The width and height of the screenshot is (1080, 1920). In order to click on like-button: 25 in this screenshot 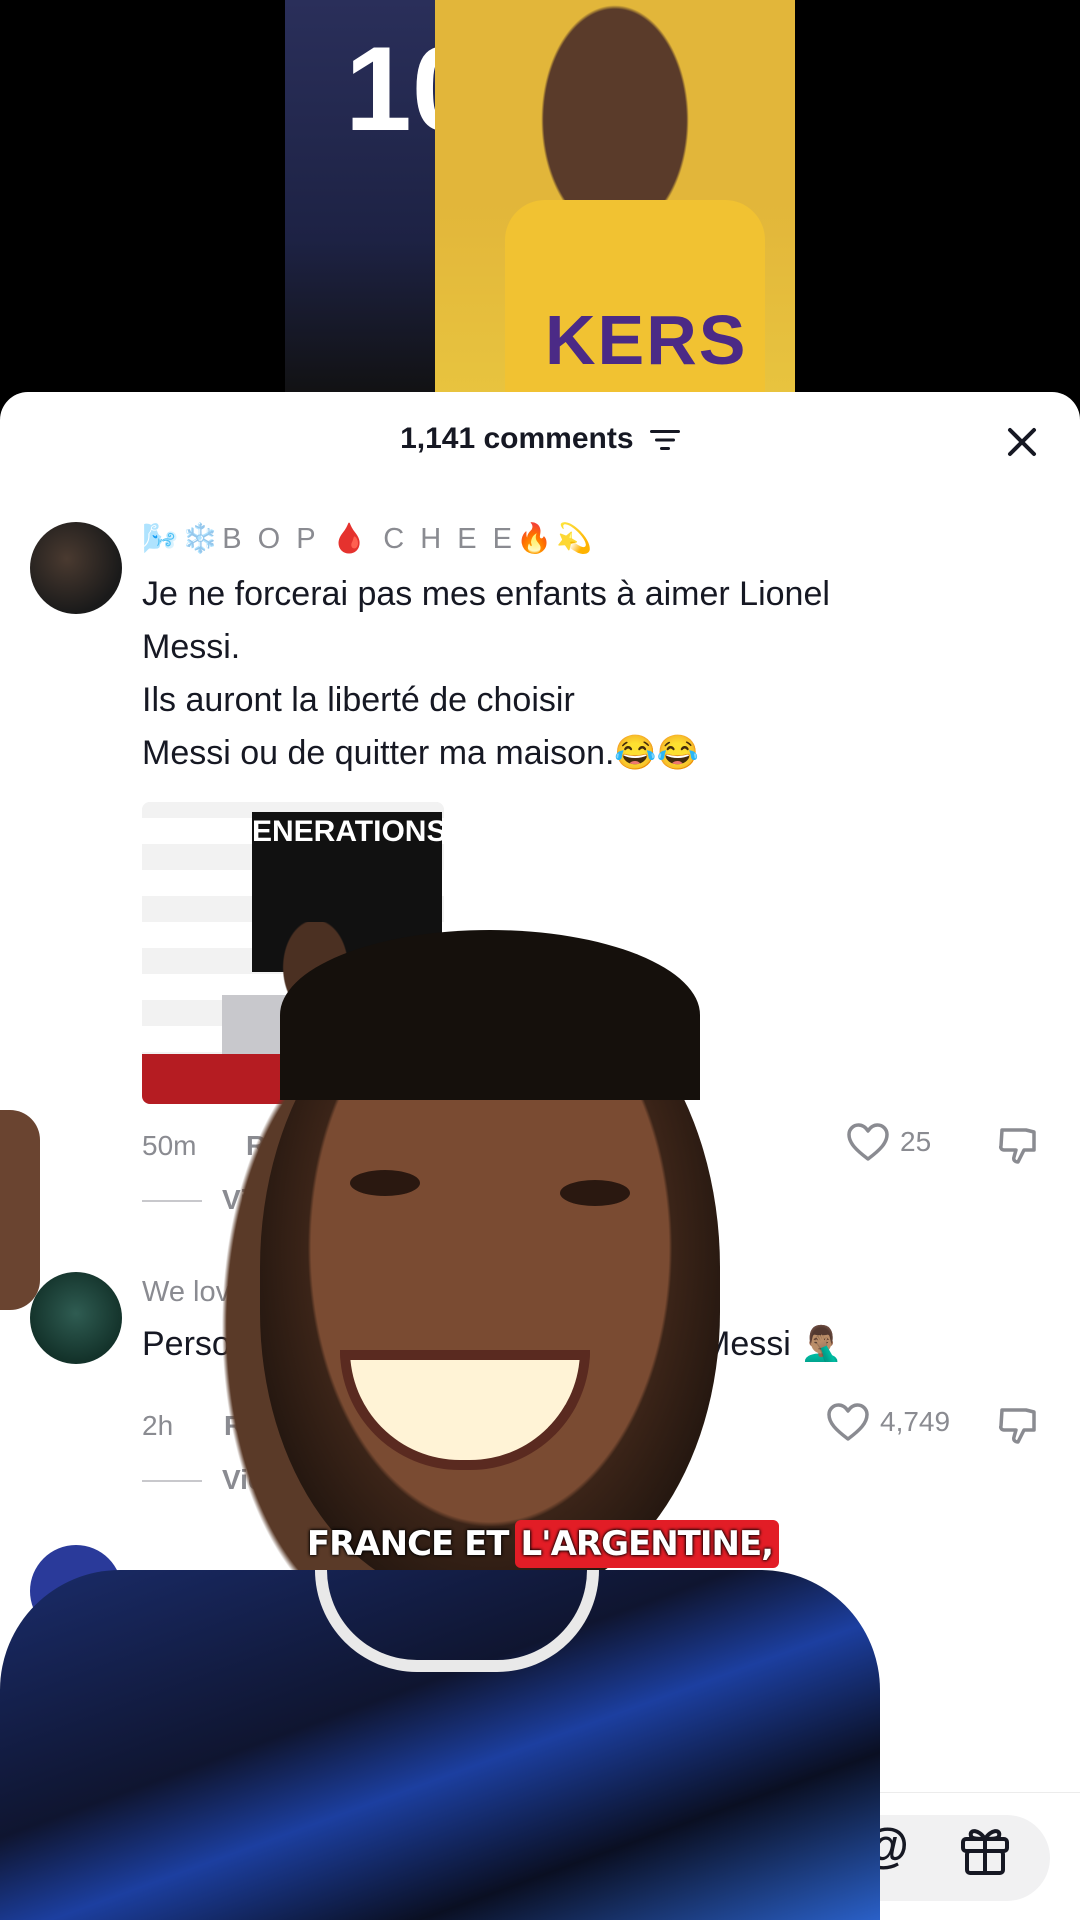, I will do `click(888, 1142)`.